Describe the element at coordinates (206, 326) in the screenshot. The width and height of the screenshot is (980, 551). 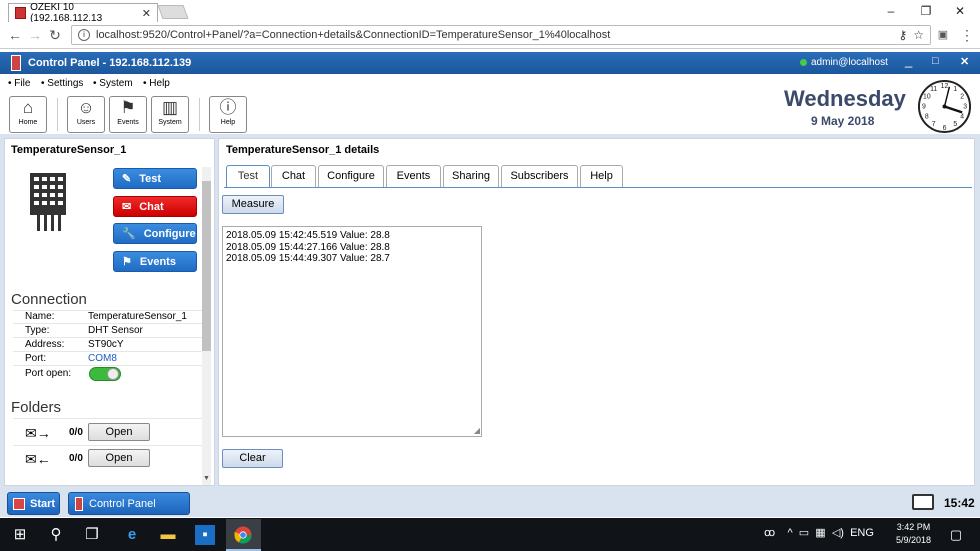
I see `left-scrollbar: ▼` at that location.